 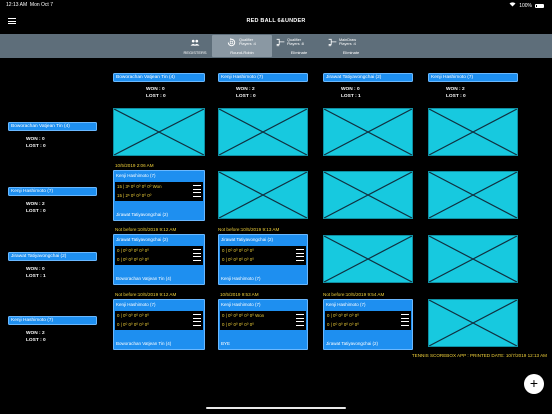 I want to click on home-indicator, so click(x=276, y=408).